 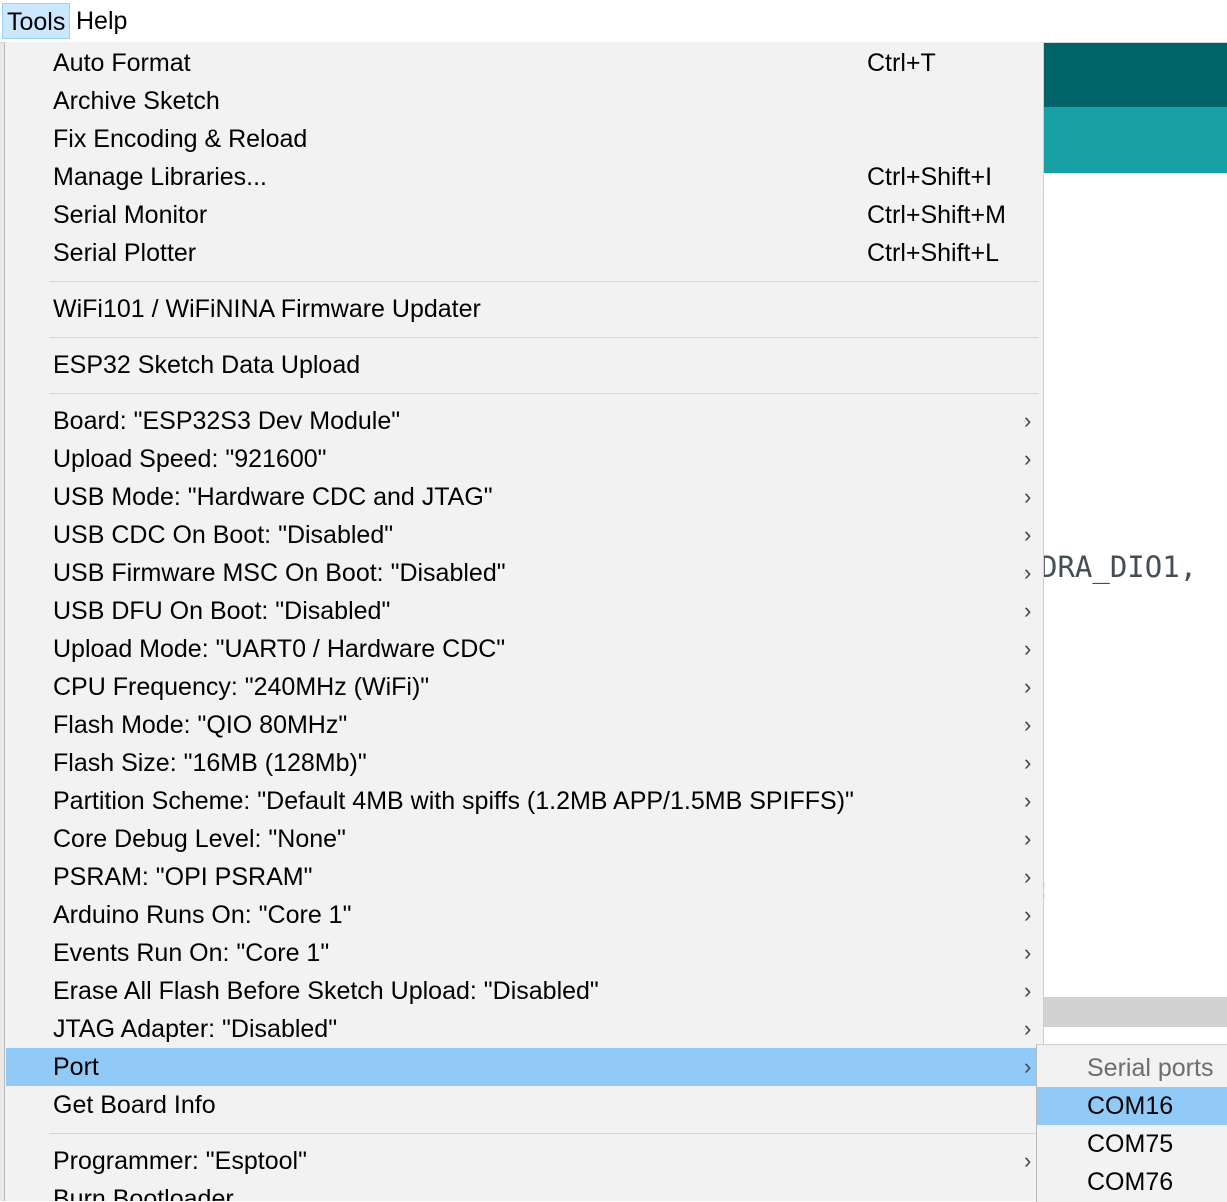 I want to click on code-fragment: DRA_DIO1,, so click(x=1119, y=567).